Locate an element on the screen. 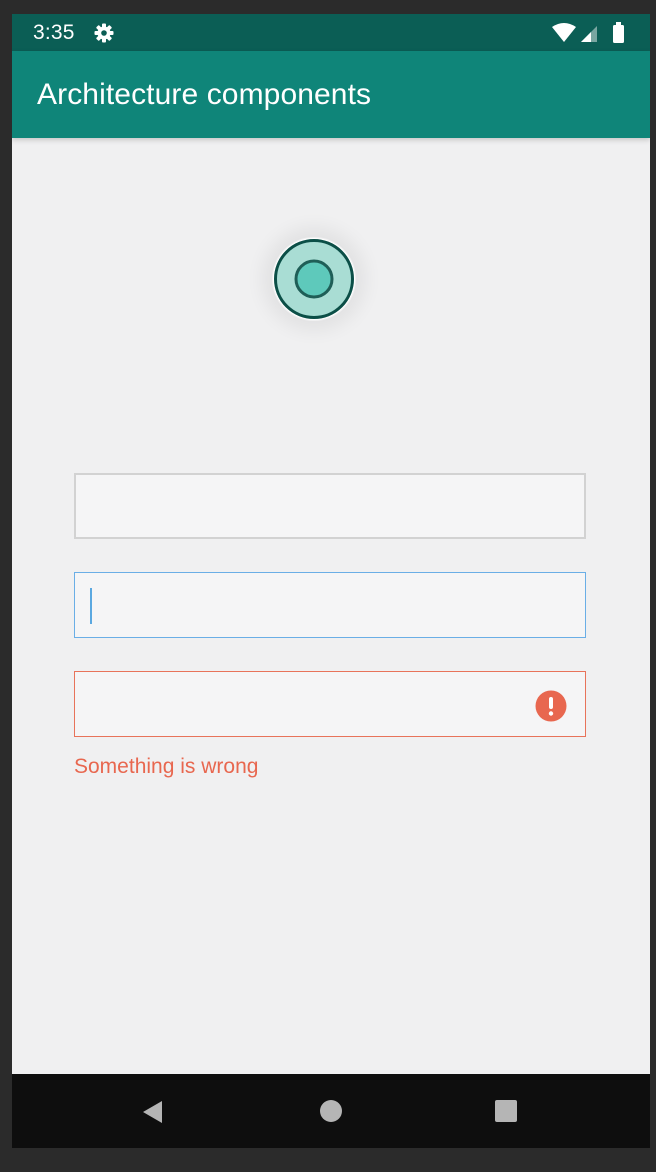  gear-icon is located at coordinates (104, 33).